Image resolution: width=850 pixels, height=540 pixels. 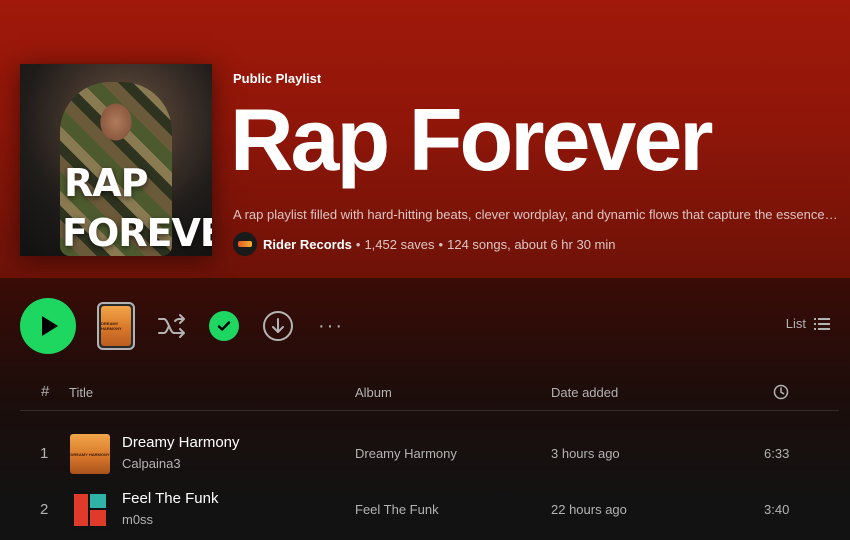 I want to click on more-options-button: ···, so click(x=331, y=326).